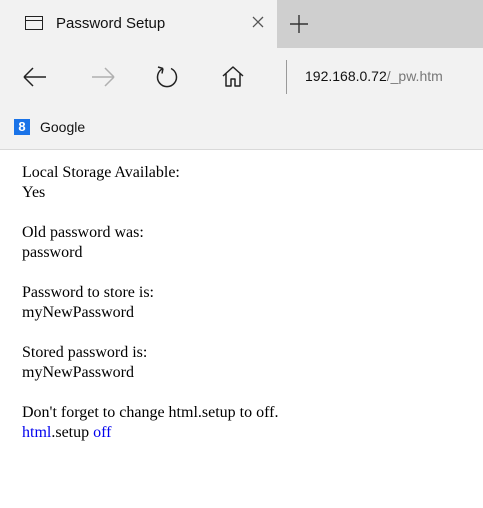 This screenshot has width=483, height=508. I want to click on new-tab-button, so click(299, 24).